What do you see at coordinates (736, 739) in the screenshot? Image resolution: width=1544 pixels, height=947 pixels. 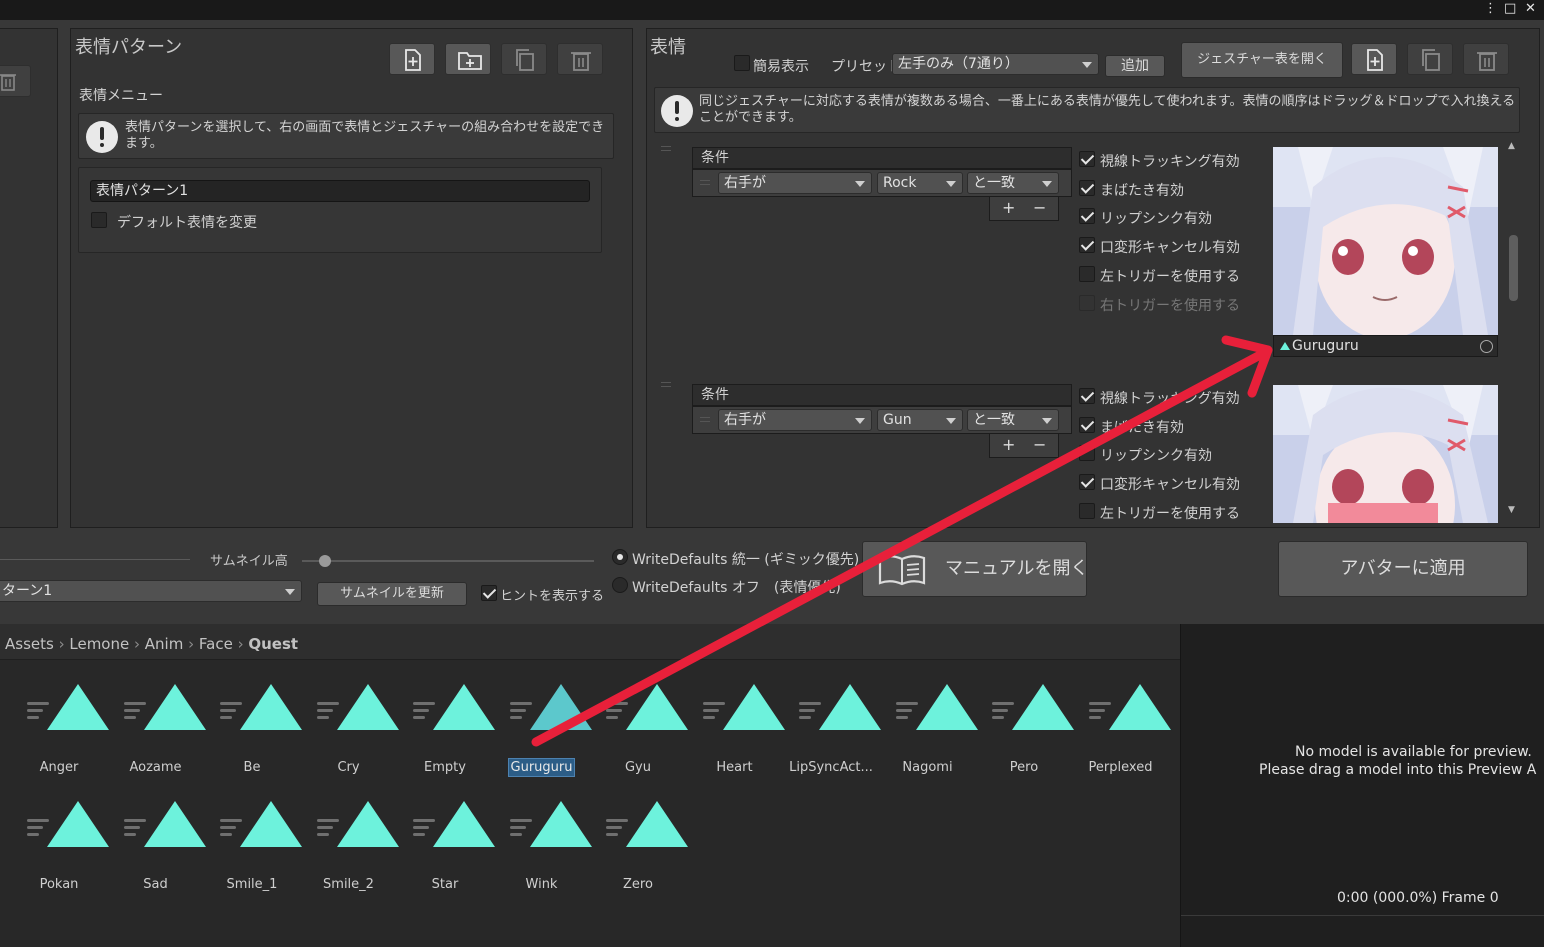 I see `asset-item: Heart` at bounding box center [736, 739].